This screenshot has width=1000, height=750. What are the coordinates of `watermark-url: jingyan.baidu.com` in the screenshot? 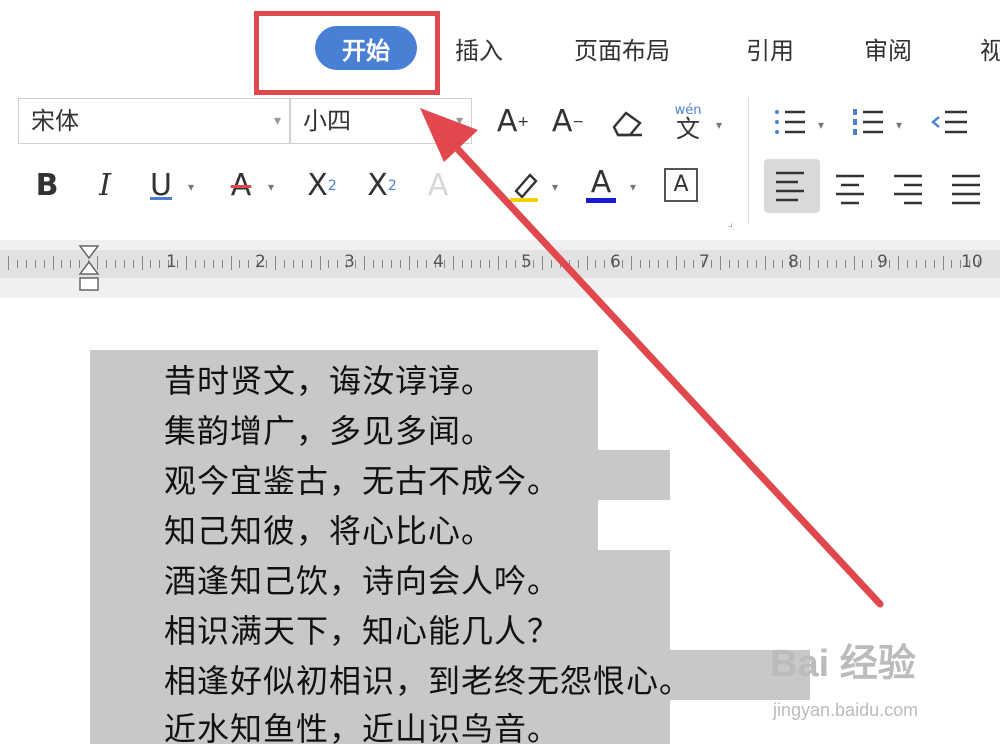 It's located at (846, 710).